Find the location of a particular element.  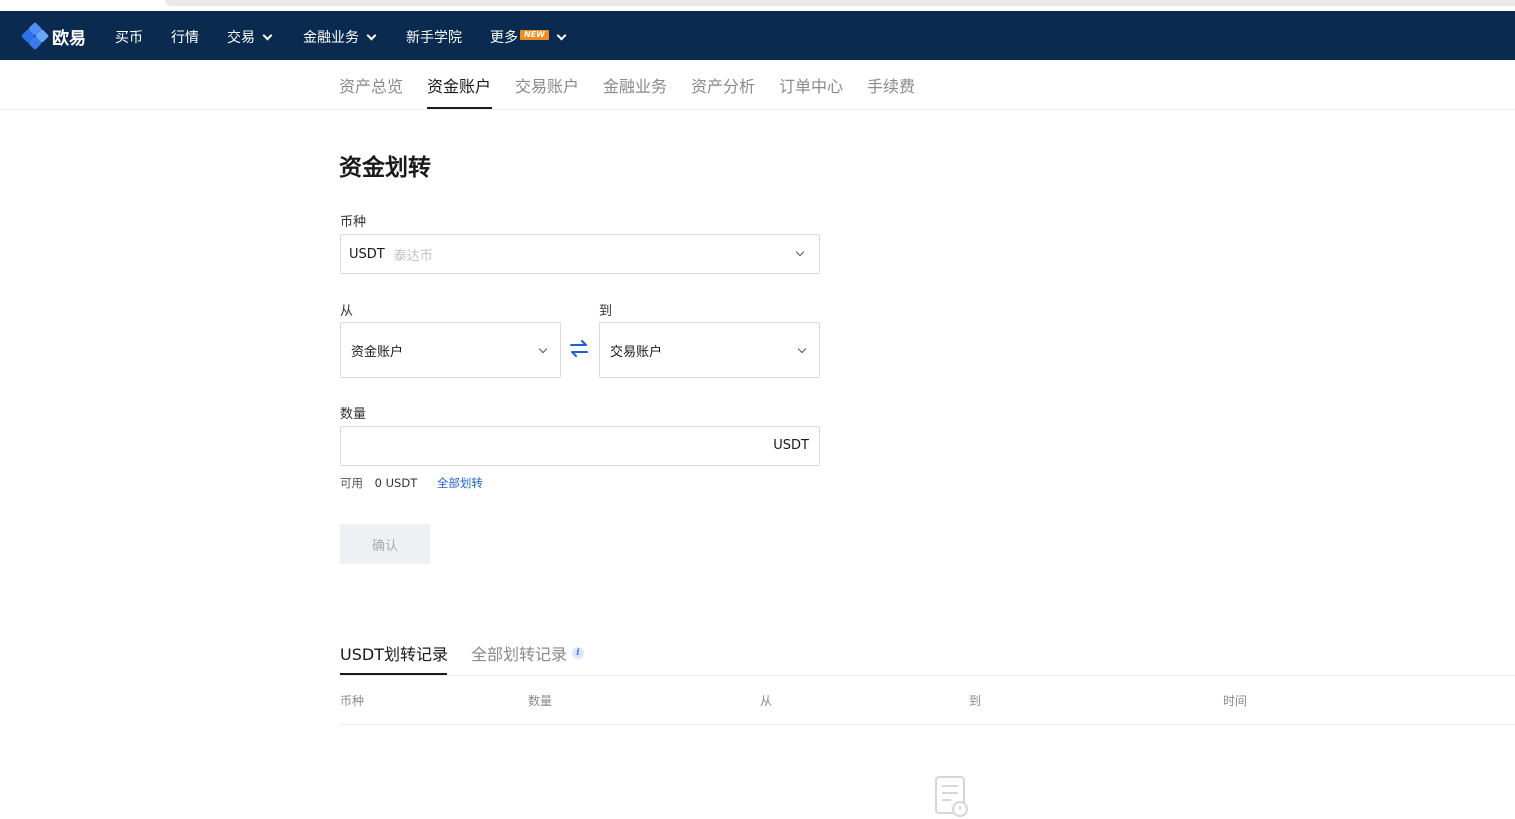

tab-analysis: 资产分析 is located at coordinates (723, 85).